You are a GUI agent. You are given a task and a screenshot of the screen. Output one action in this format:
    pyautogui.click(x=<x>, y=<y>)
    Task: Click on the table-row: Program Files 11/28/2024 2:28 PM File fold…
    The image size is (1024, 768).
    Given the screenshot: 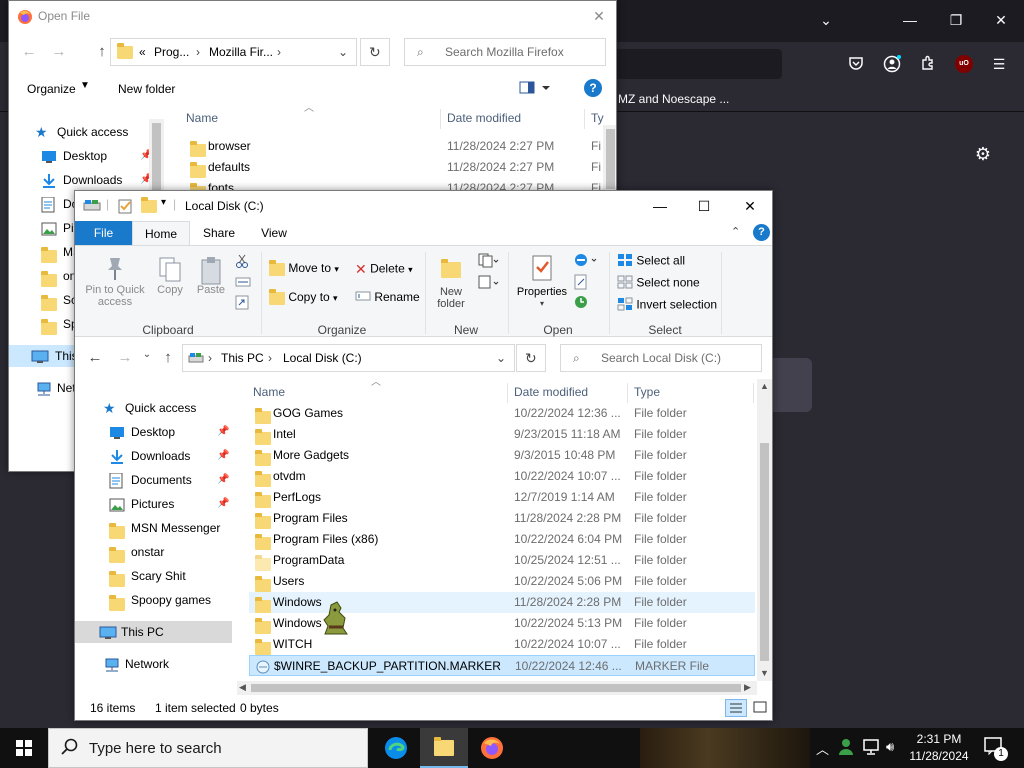 What is the action you would take?
    pyautogui.click(x=502, y=519)
    